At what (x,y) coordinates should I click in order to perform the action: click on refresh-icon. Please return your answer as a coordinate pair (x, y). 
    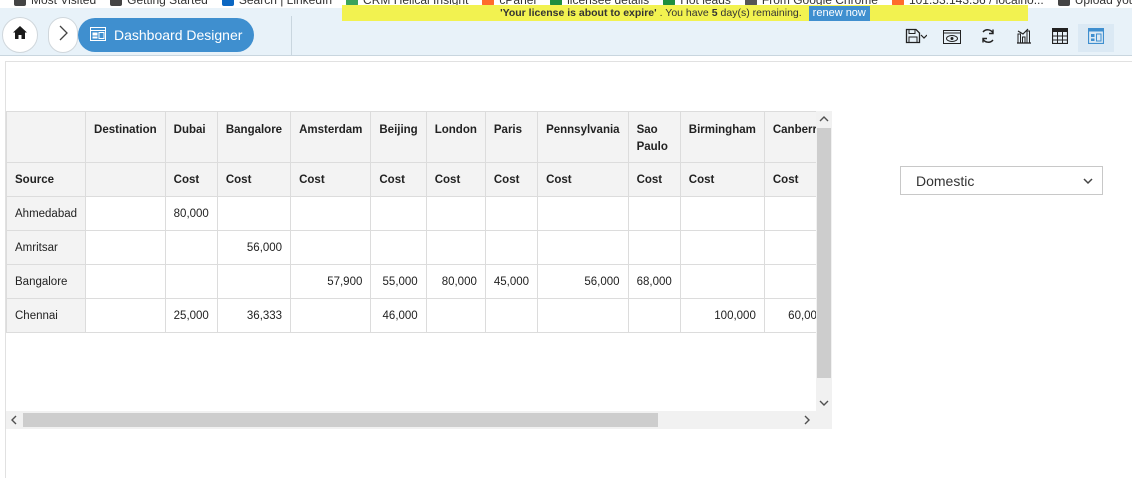
    Looking at the image, I should click on (988, 38).